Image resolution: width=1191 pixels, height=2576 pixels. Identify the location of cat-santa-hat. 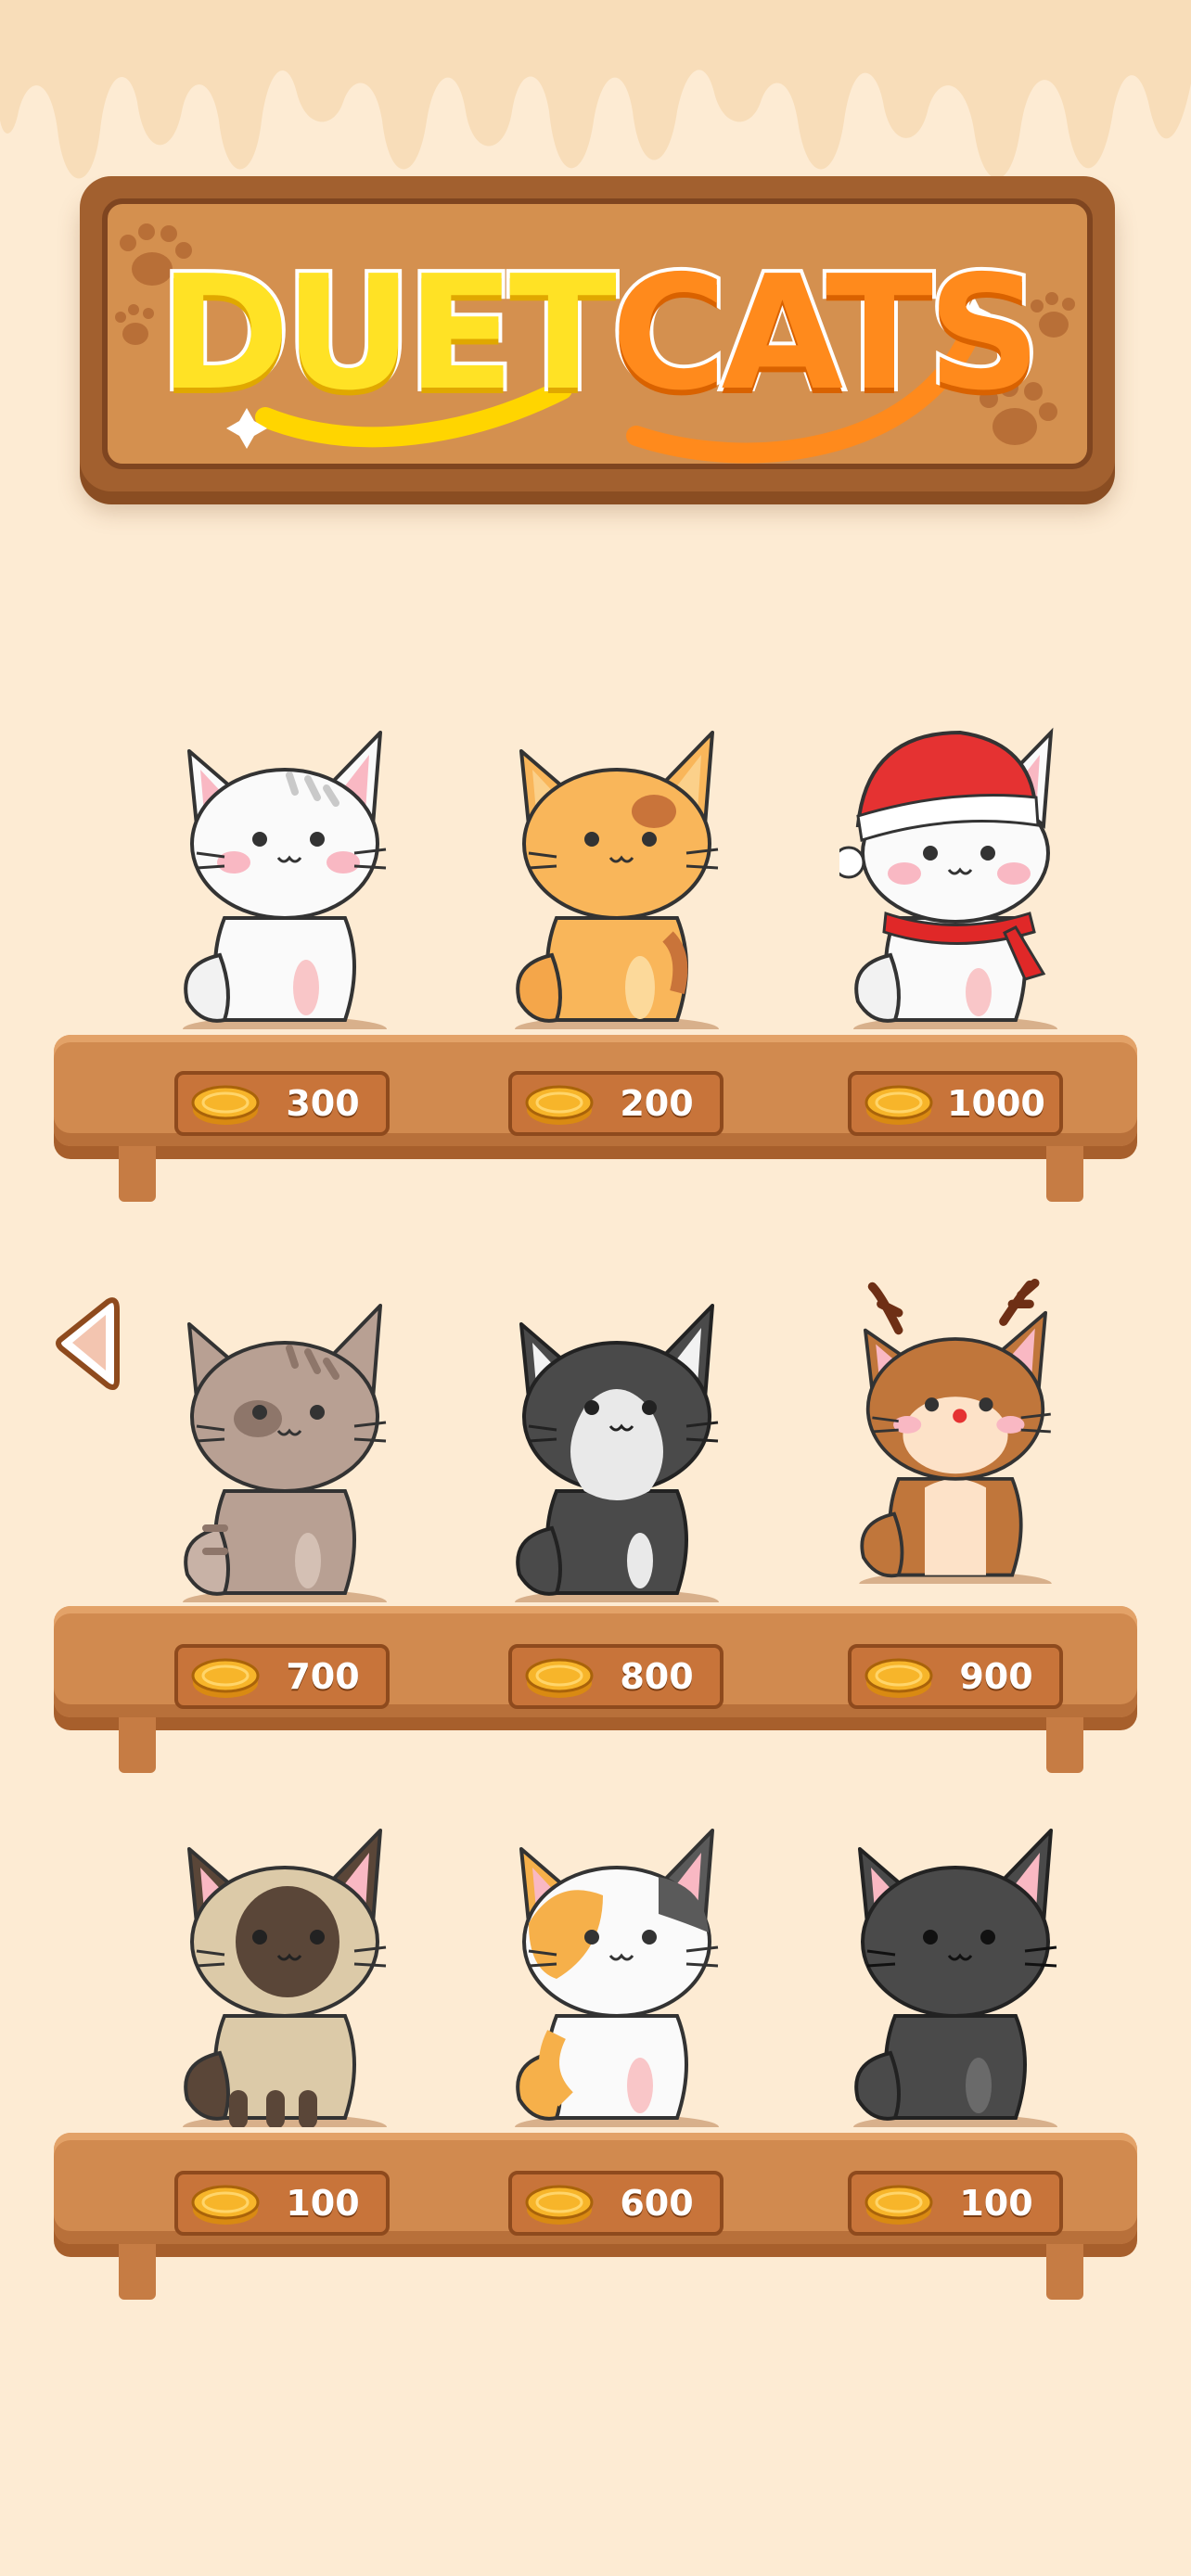
(955, 876).